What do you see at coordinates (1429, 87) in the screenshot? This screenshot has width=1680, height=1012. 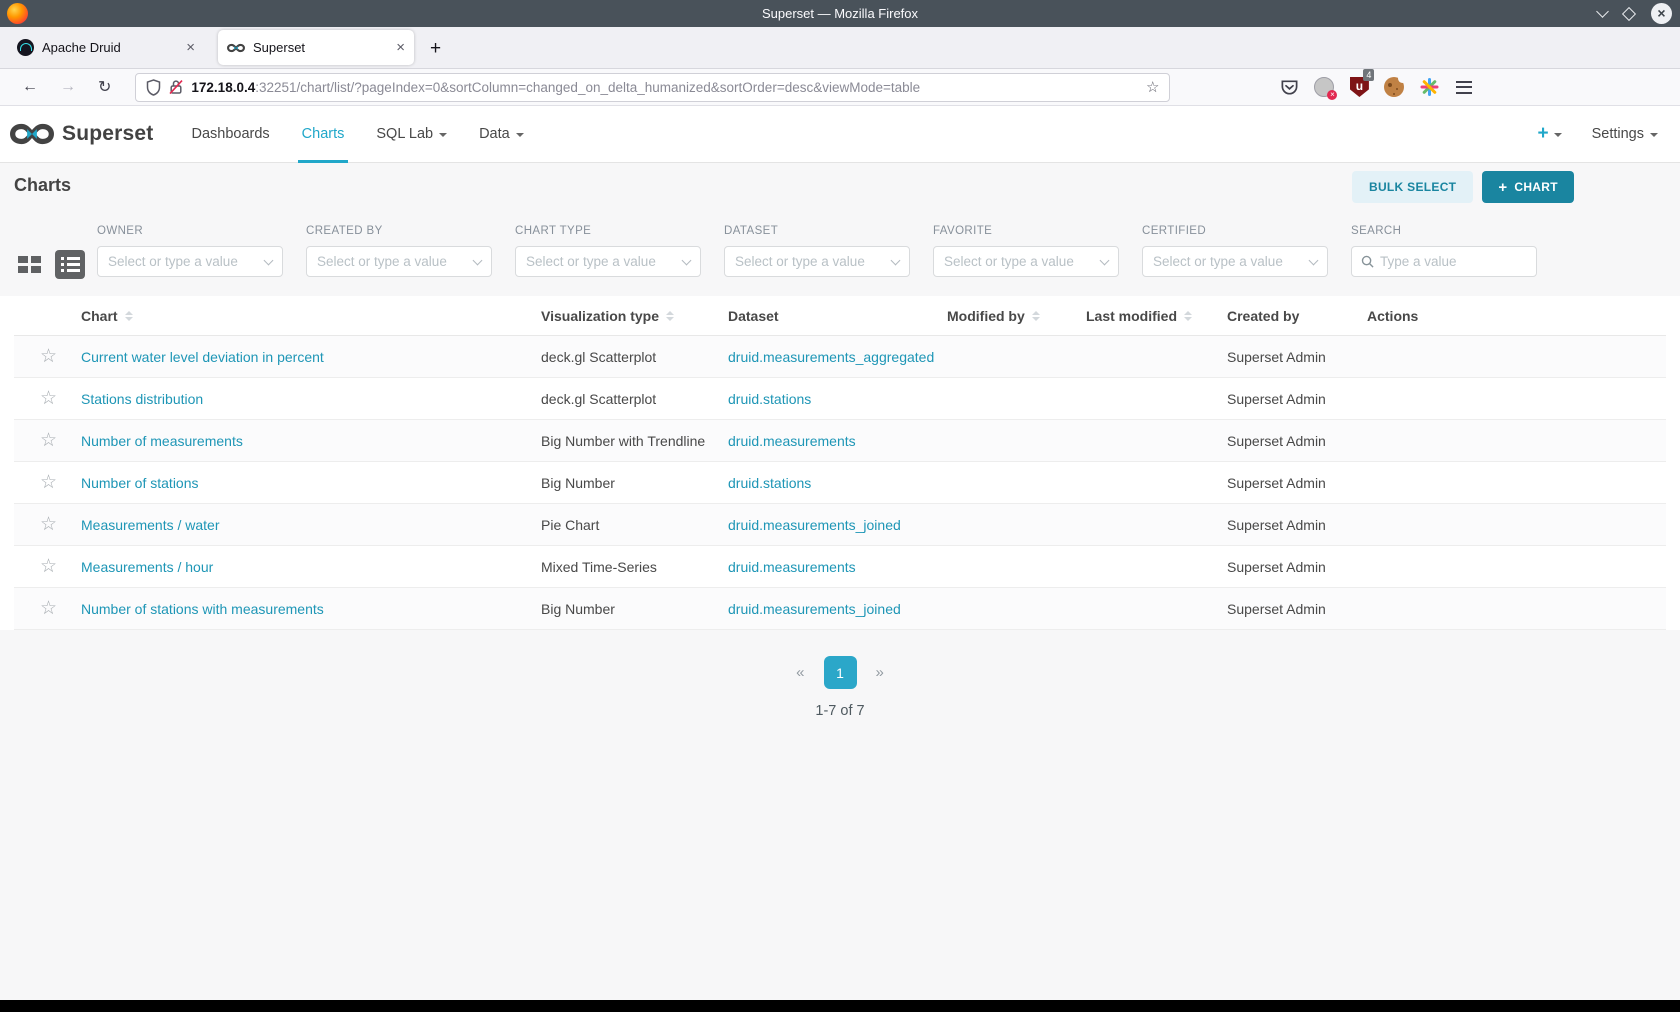 I see `asterisk-extension-icon` at bounding box center [1429, 87].